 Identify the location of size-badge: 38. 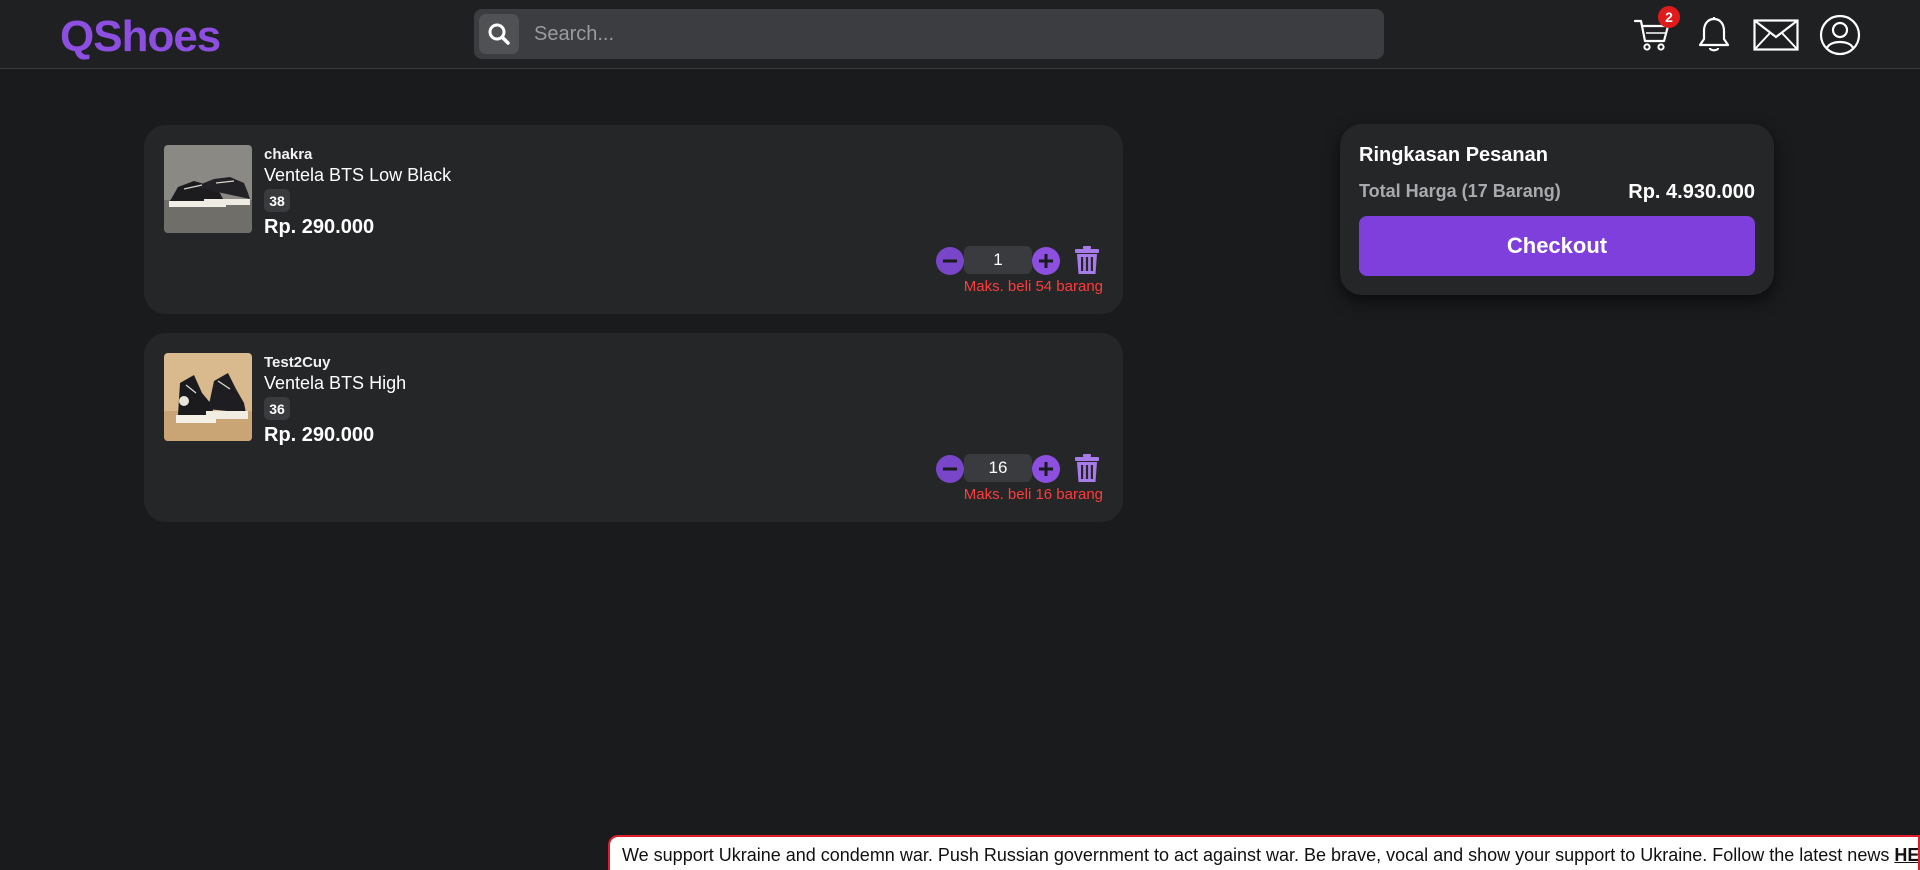
(277, 200).